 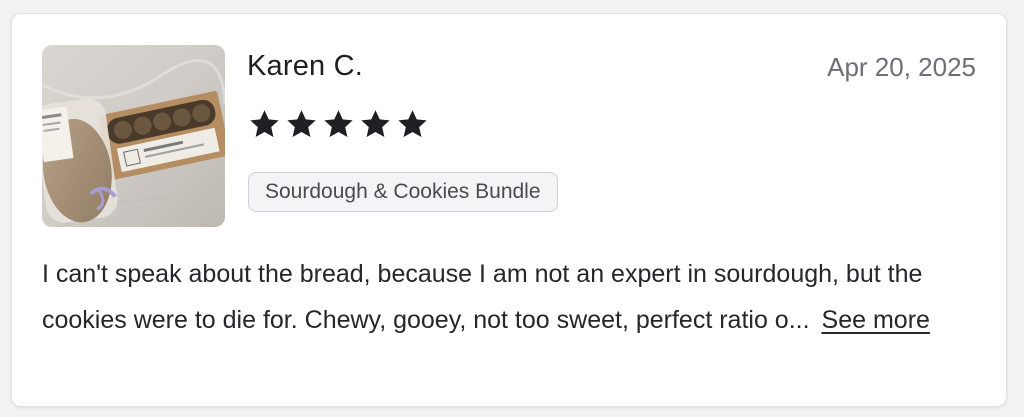 What do you see at coordinates (133, 136) in the screenshot?
I see `review-photo-thumbnail` at bounding box center [133, 136].